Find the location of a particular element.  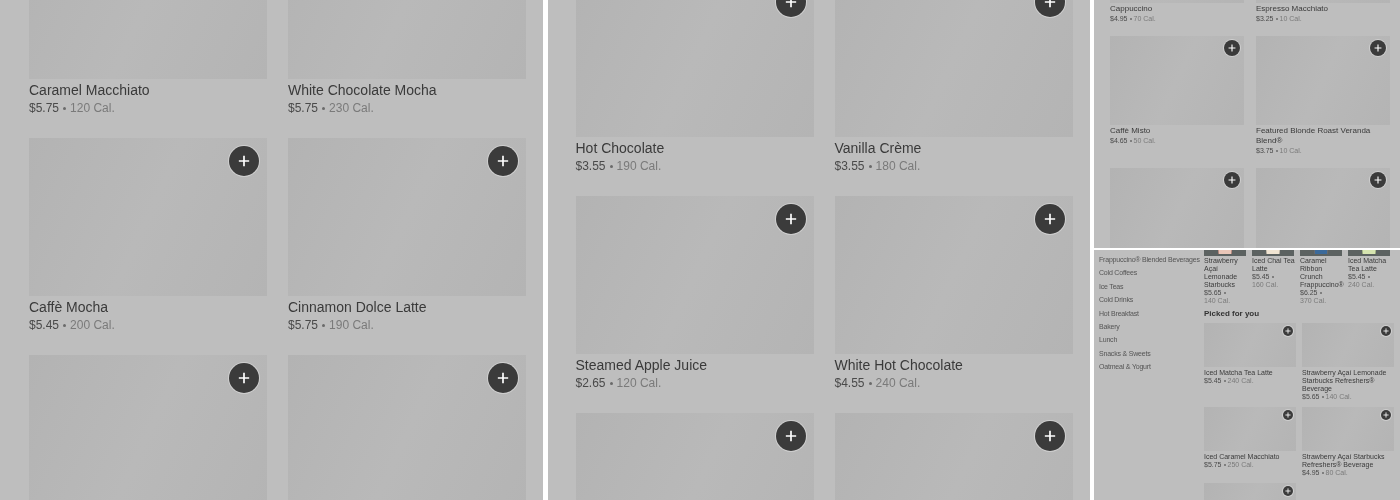

item-name: Vanilla Crème is located at coordinates (878, 148).